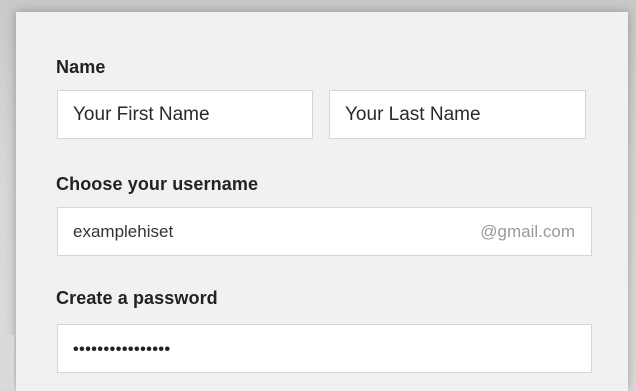 Image resolution: width=636 pixels, height=391 pixels. What do you see at coordinates (123, 231) in the screenshot?
I see `username-value: examplehiset` at bounding box center [123, 231].